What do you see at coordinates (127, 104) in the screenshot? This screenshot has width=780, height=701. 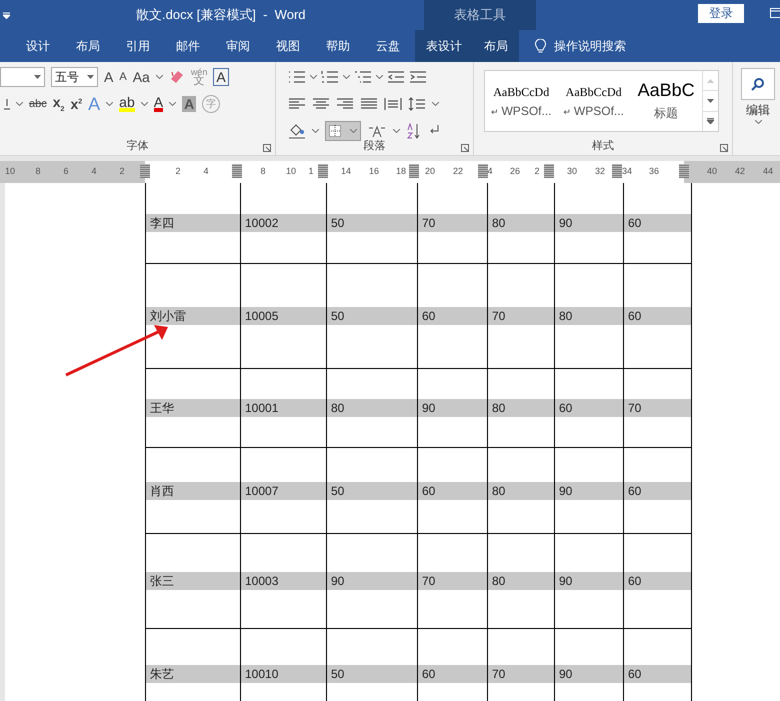 I see `highlight-color-button: ab` at bounding box center [127, 104].